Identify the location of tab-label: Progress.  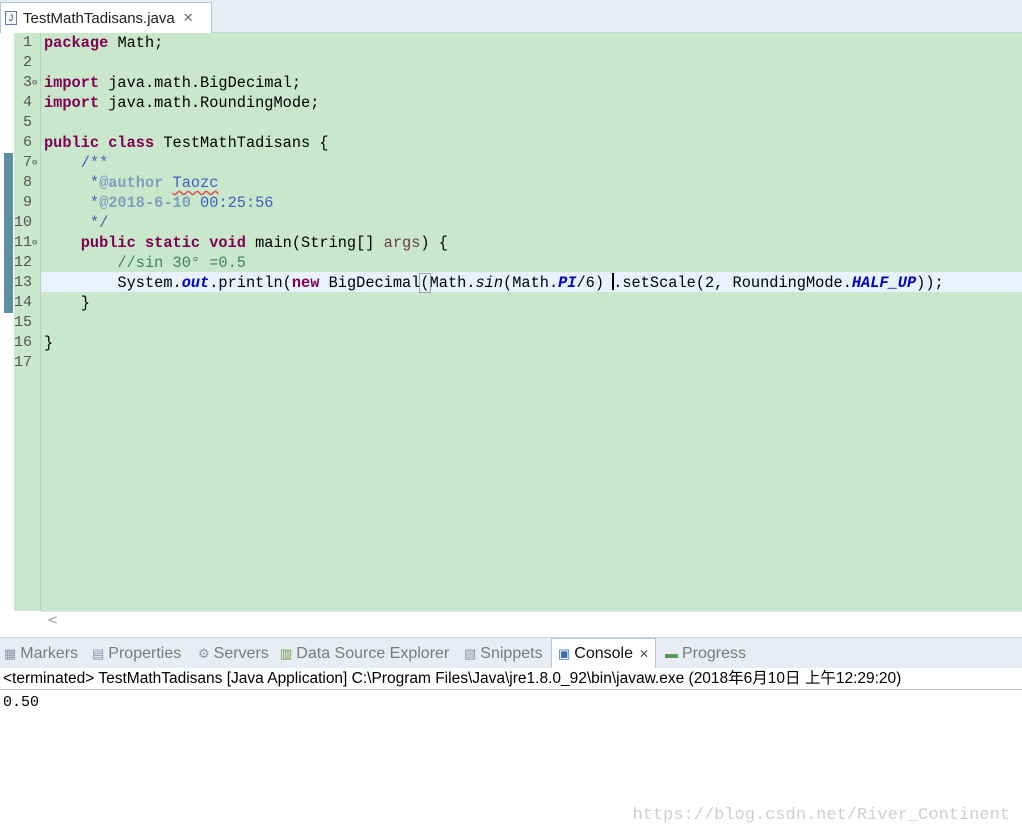
(714, 653).